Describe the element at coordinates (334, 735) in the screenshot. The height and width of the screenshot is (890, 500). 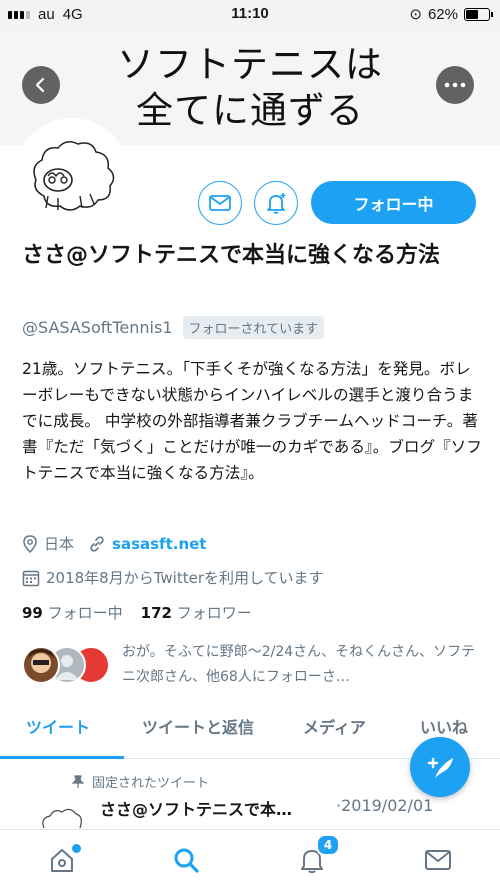
I see `tab-media: メディア` at that location.